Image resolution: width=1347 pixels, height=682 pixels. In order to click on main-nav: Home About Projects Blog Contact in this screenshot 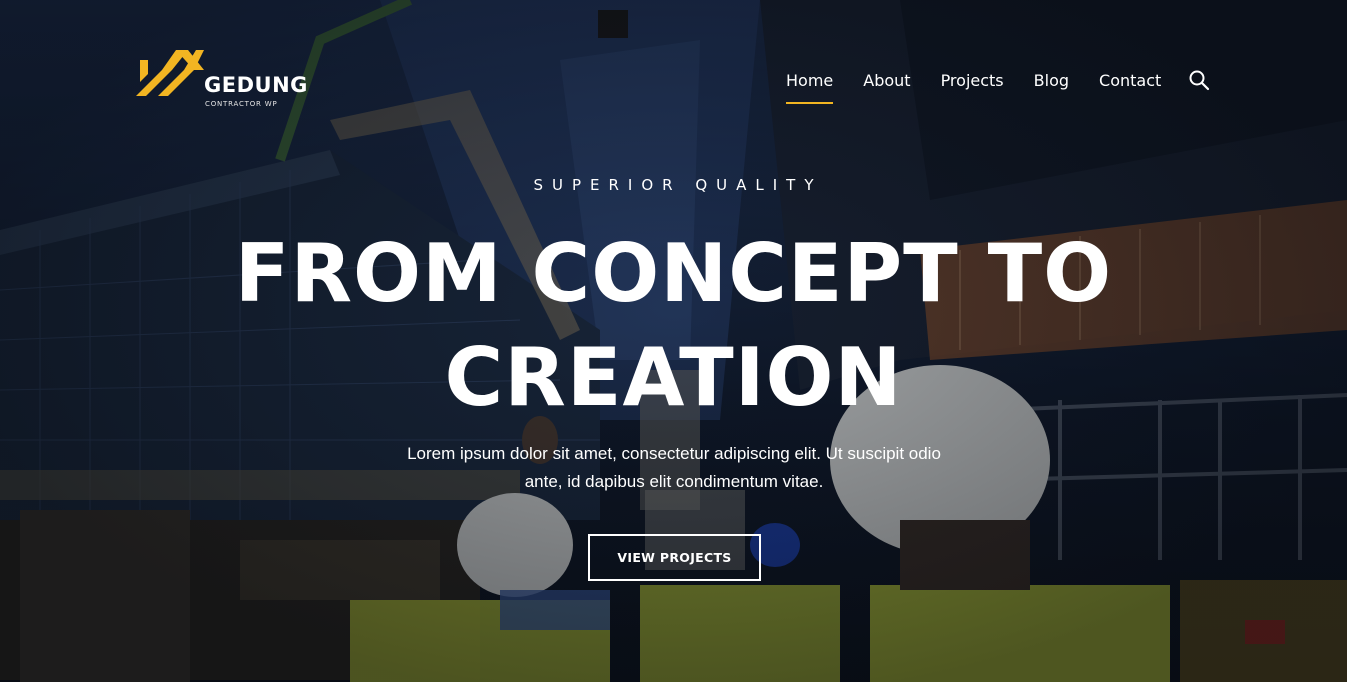, I will do `click(988, 88)`.